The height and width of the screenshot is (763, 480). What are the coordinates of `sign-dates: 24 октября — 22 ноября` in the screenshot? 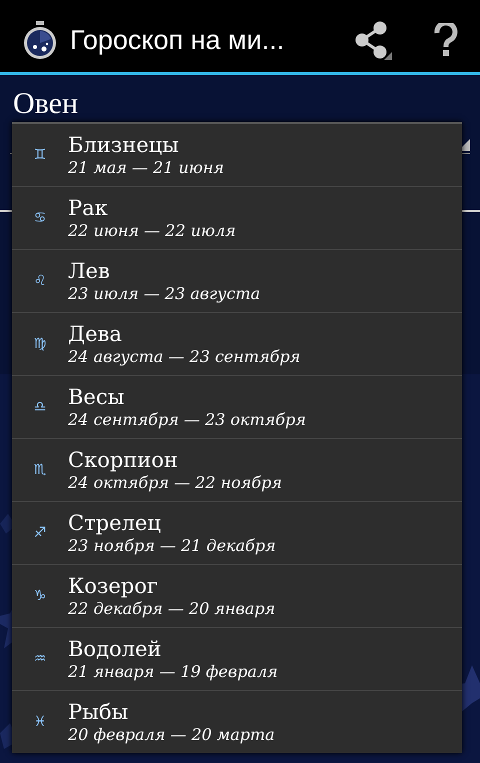 It's located at (175, 482).